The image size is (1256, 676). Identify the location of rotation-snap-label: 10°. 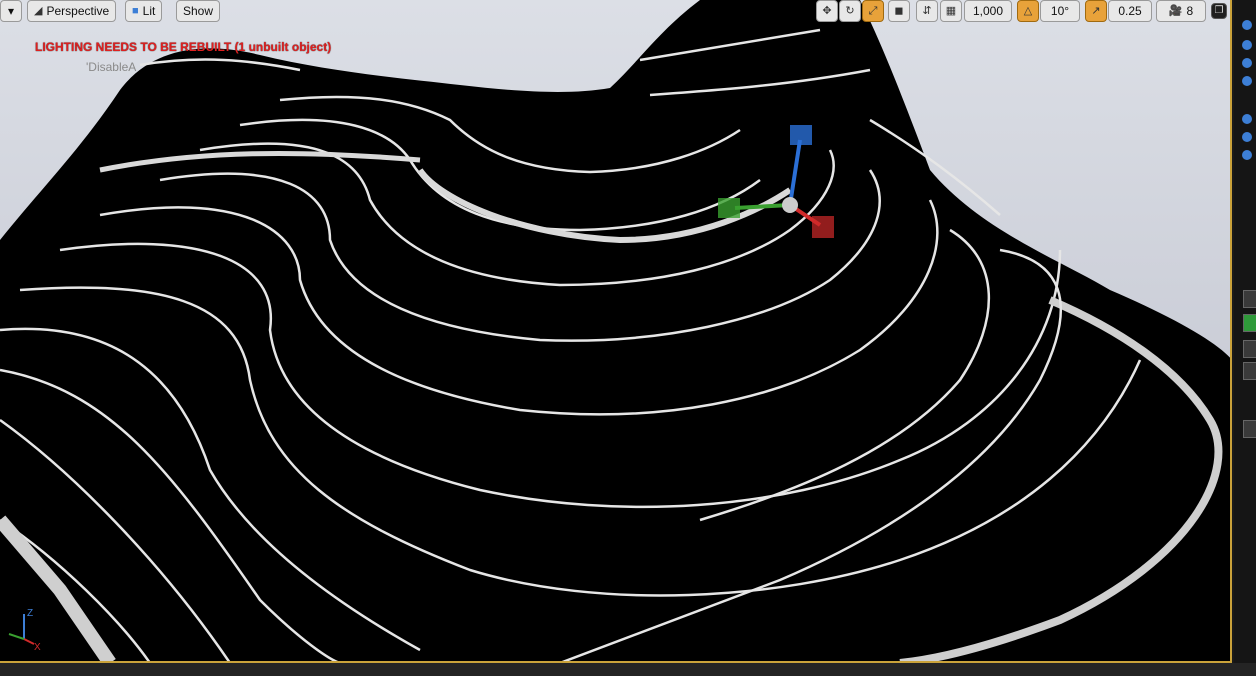
(1060, 11).